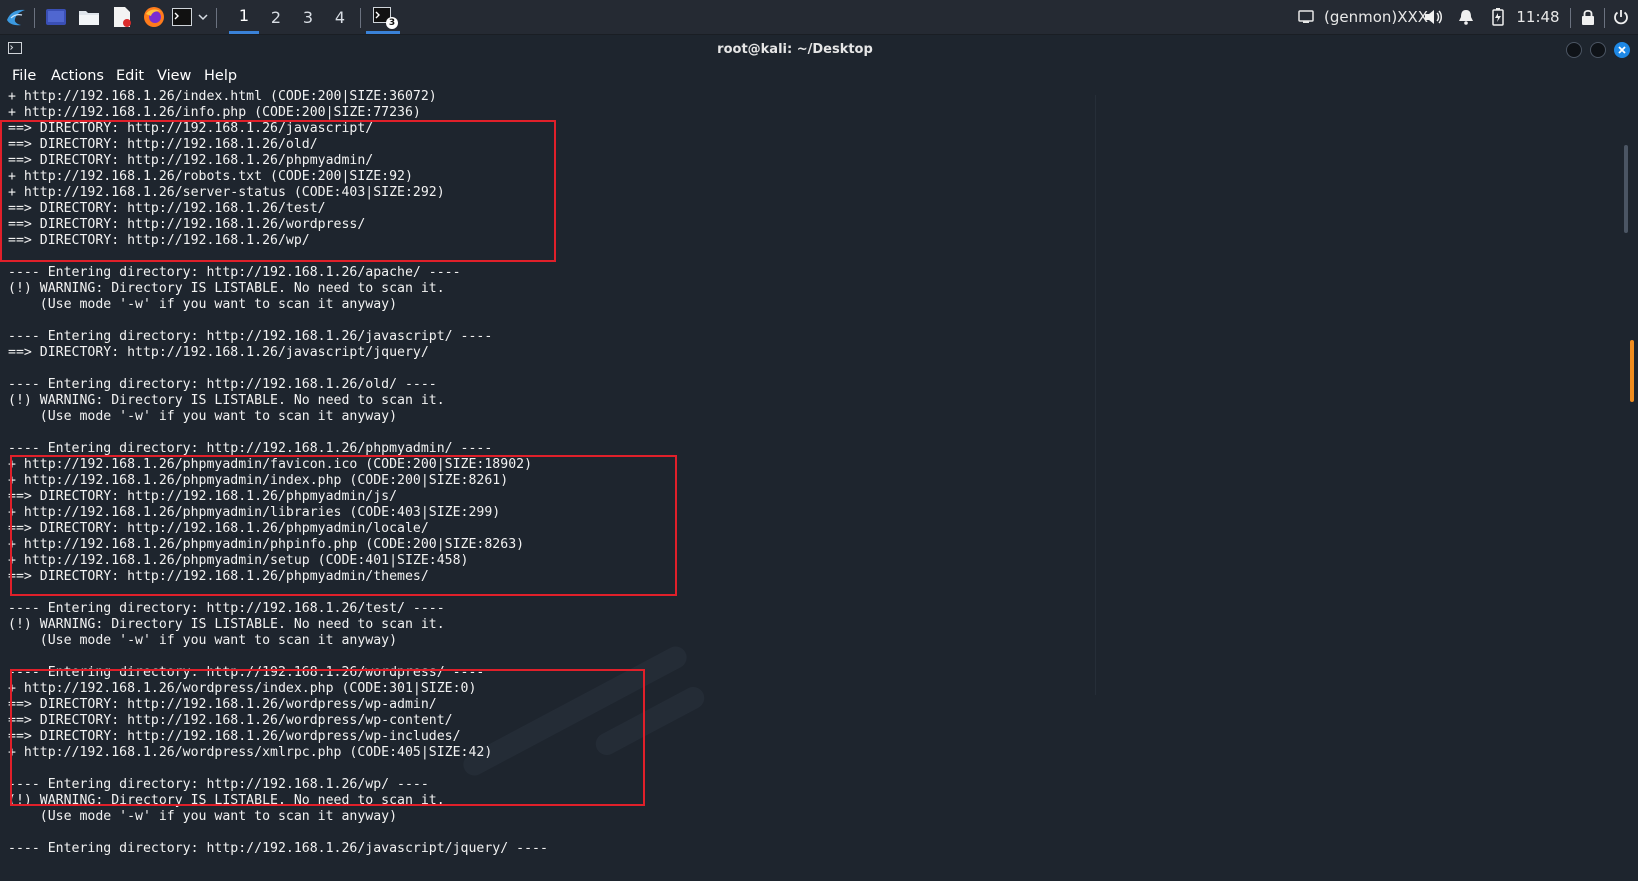 This screenshot has width=1638, height=881. I want to click on taskbar-window-terminal: 3, so click(383, 17).